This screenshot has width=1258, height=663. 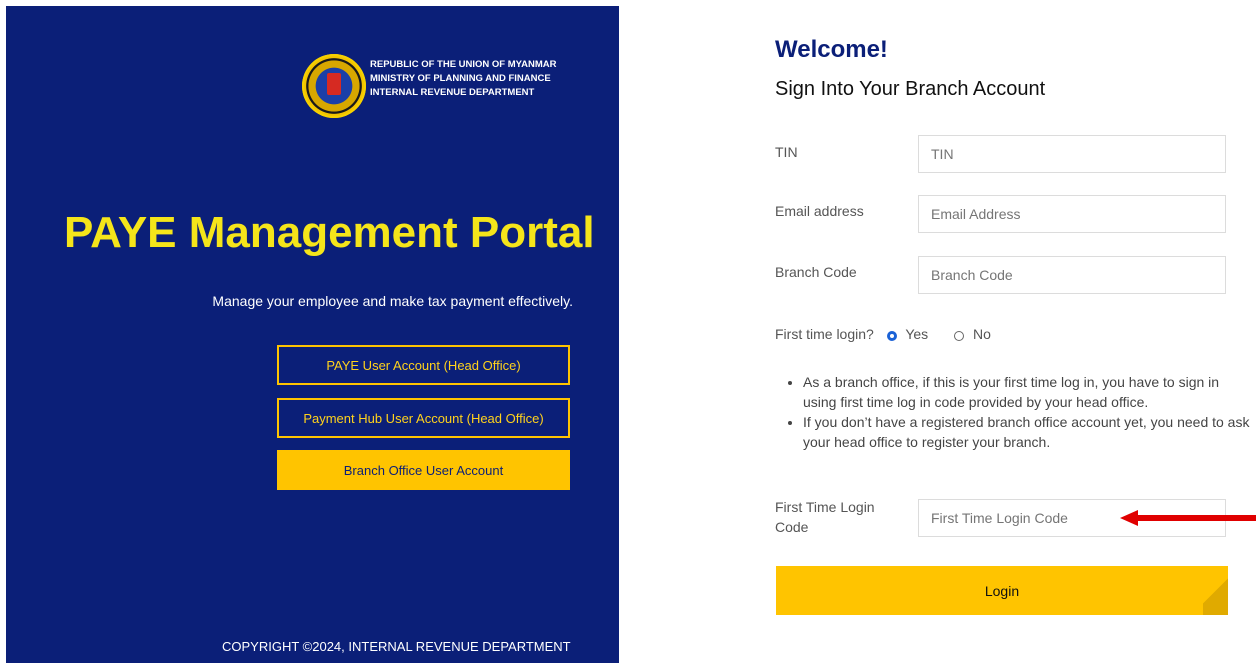 I want to click on emblem-line-2: MINISTRY OF PLANNING AND FINANCE, so click(x=460, y=78).